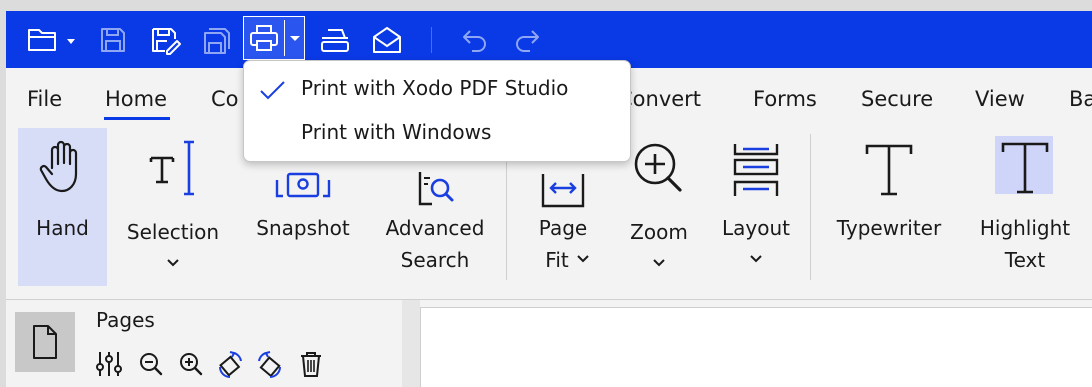  I want to click on scanner-icon, so click(335, 40).